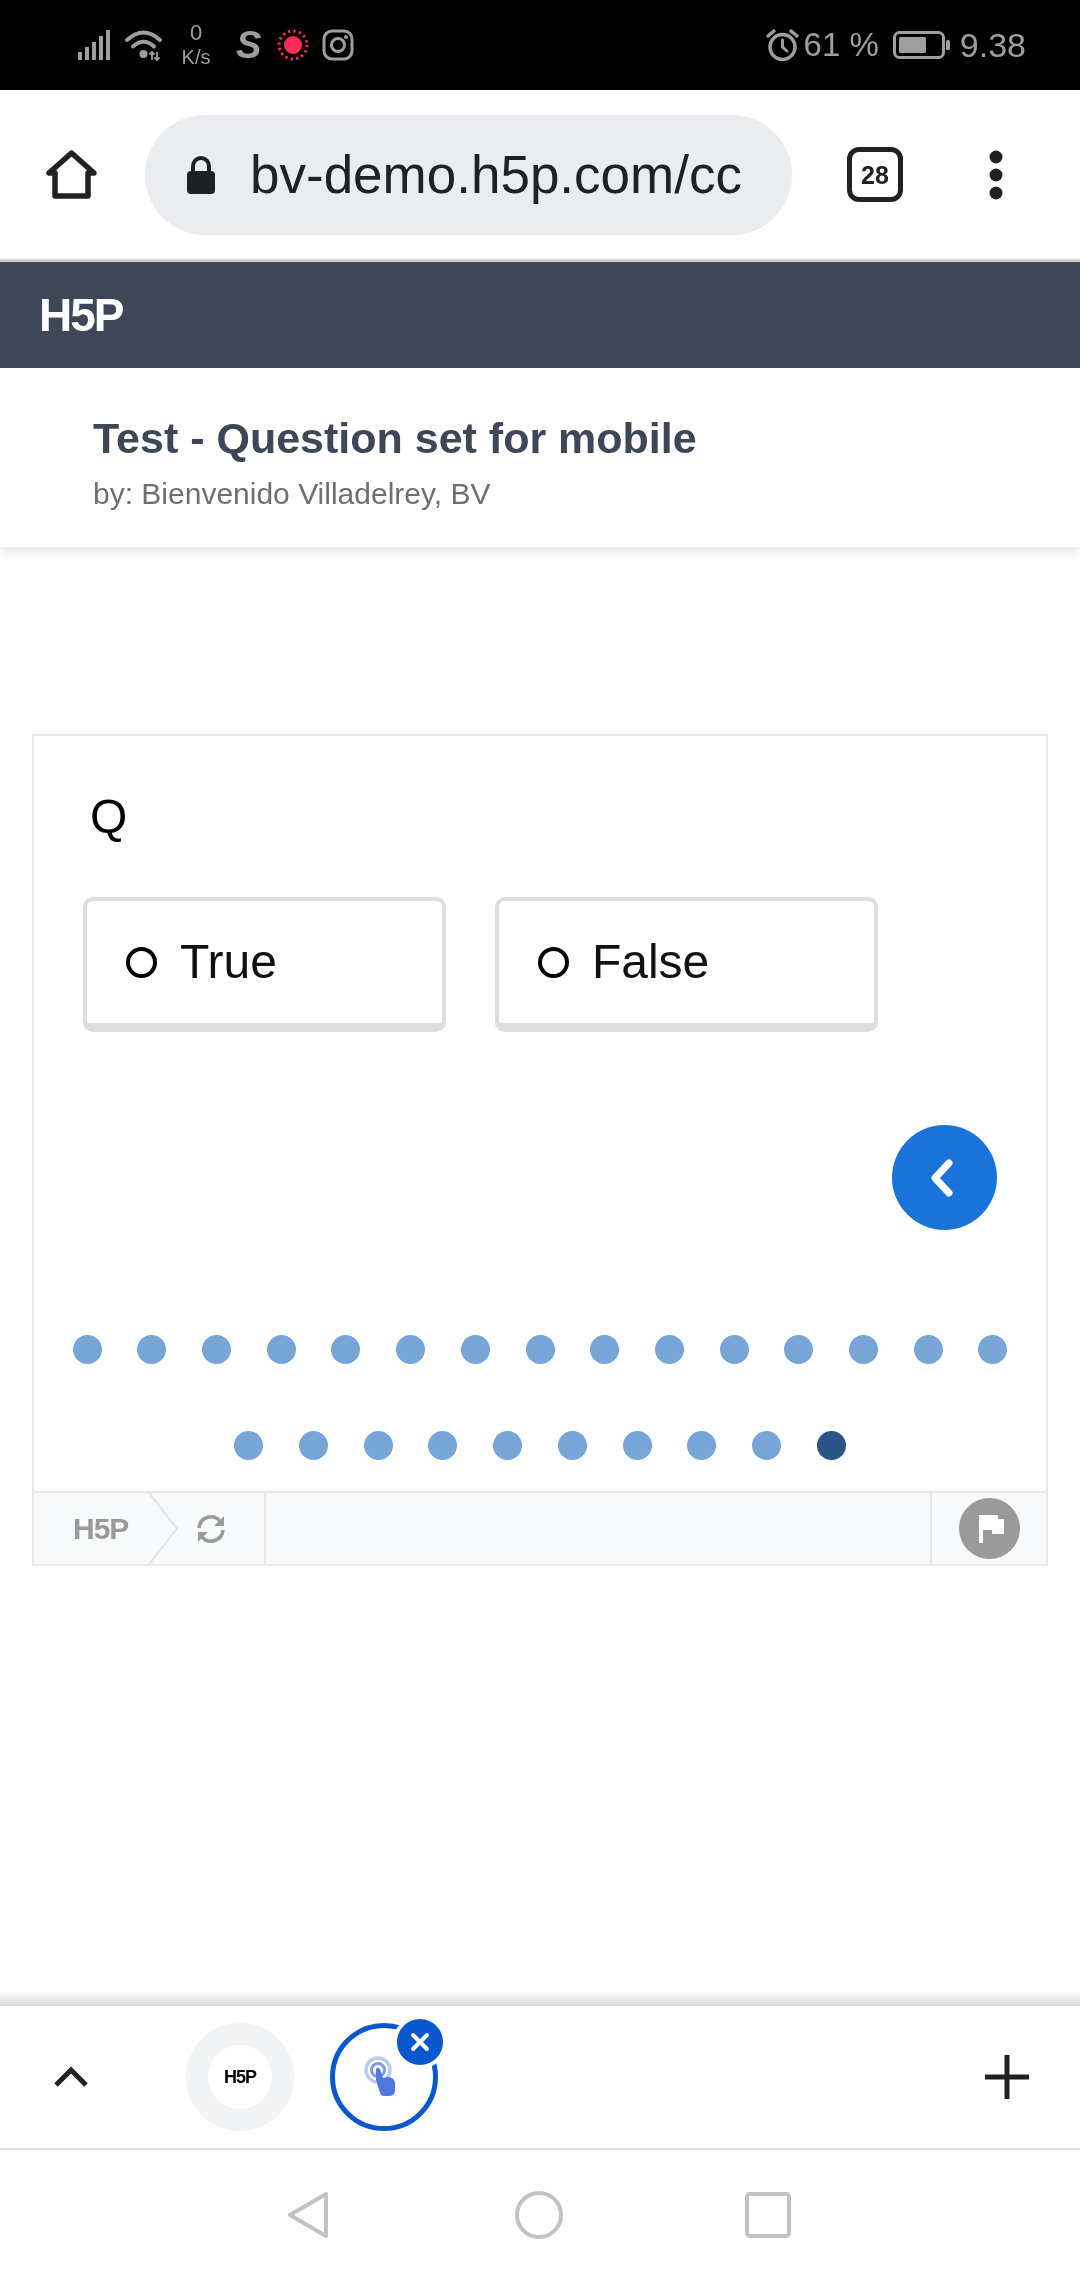  What do you see at coordinates (1007, 2077) in the screenshot?
I see `plus-icon` at bounding box center [1007, 2077].